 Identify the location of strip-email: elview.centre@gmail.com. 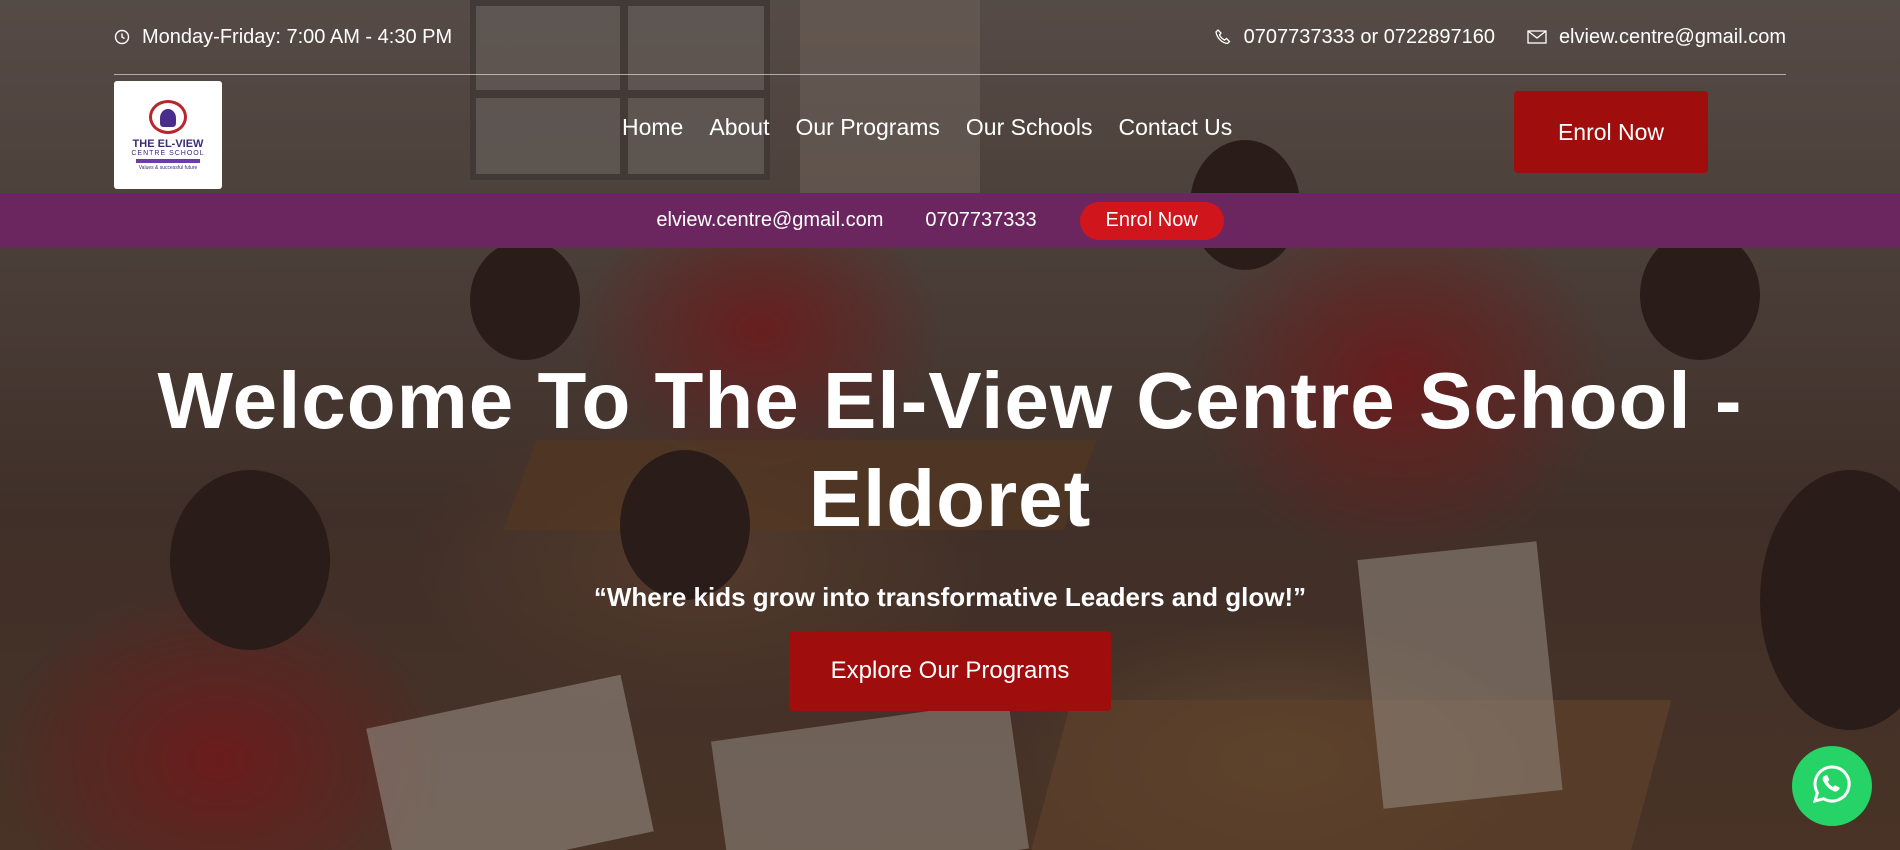
(769, 220).